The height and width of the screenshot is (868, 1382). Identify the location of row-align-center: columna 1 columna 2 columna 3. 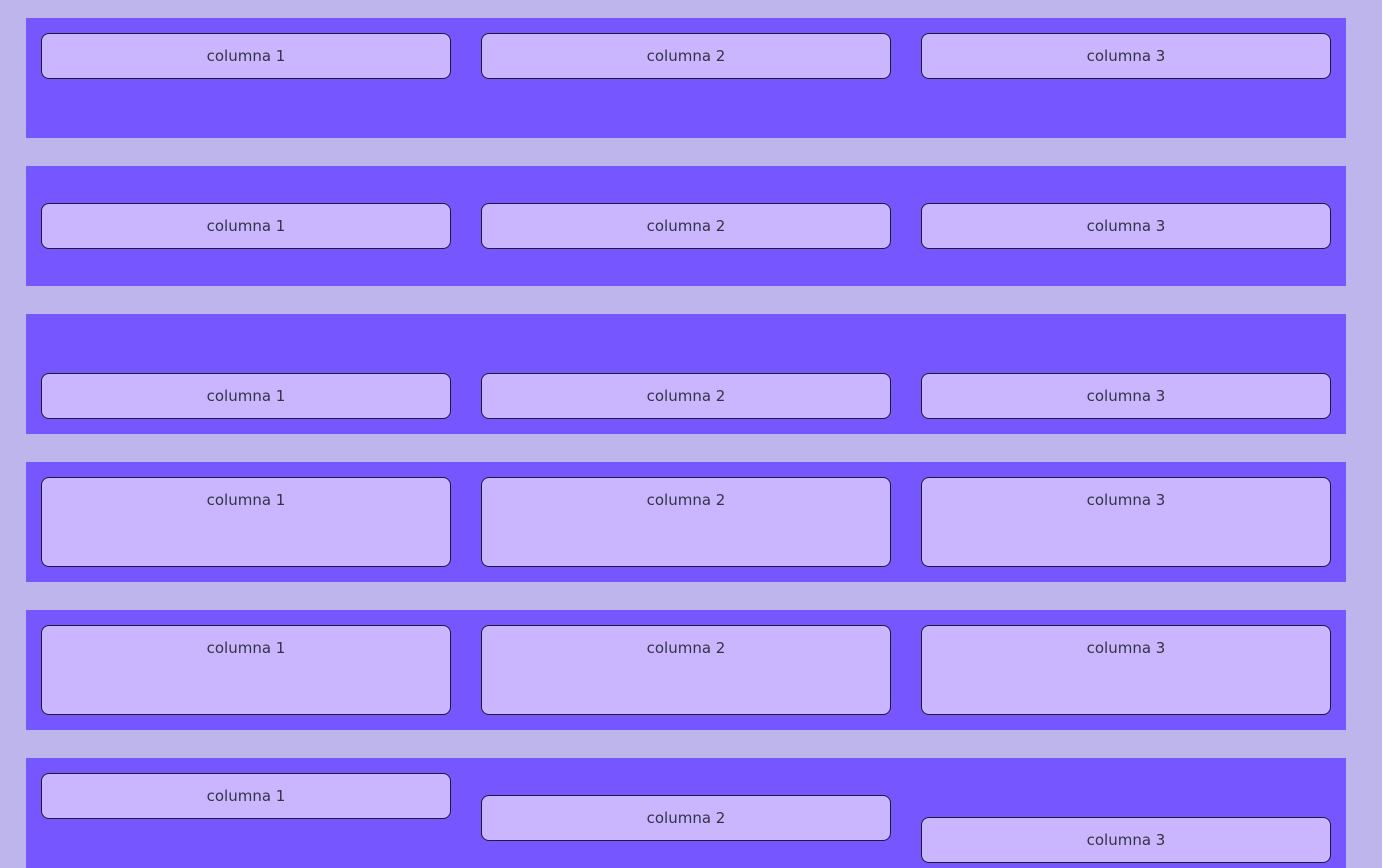
(686, 226).